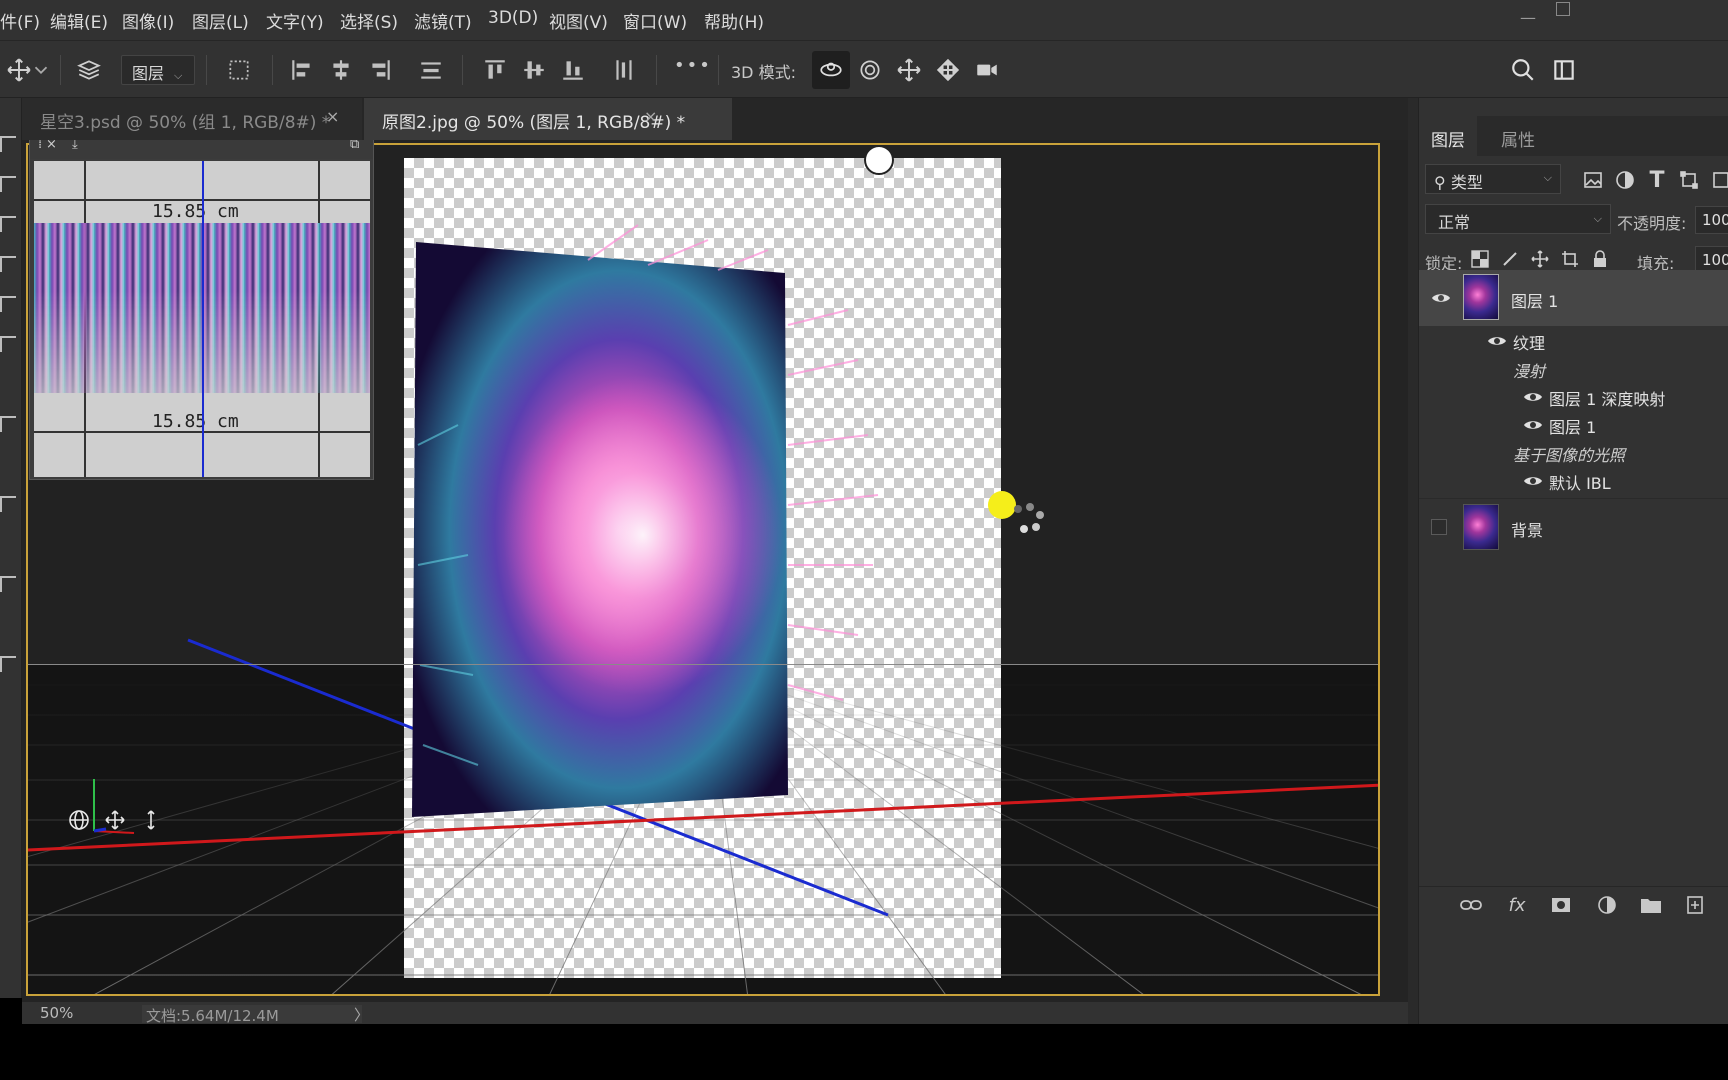  I want to click on light-source-icon, so click(879, 160).